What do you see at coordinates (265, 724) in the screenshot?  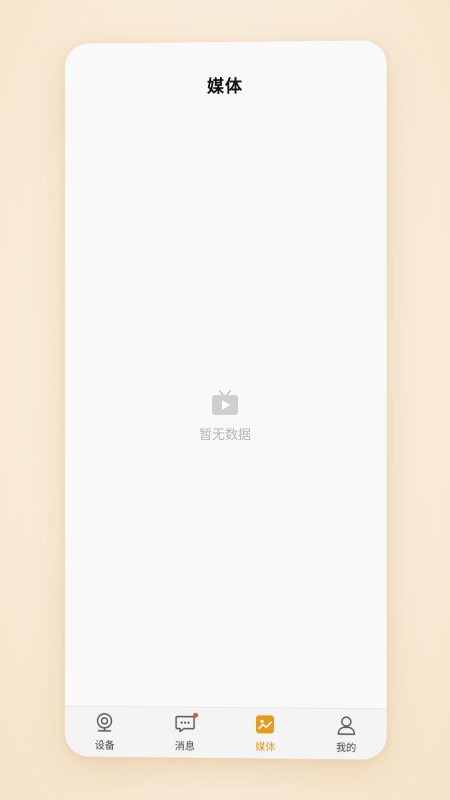 I see `media-icon` at bounding box center [265, 724].